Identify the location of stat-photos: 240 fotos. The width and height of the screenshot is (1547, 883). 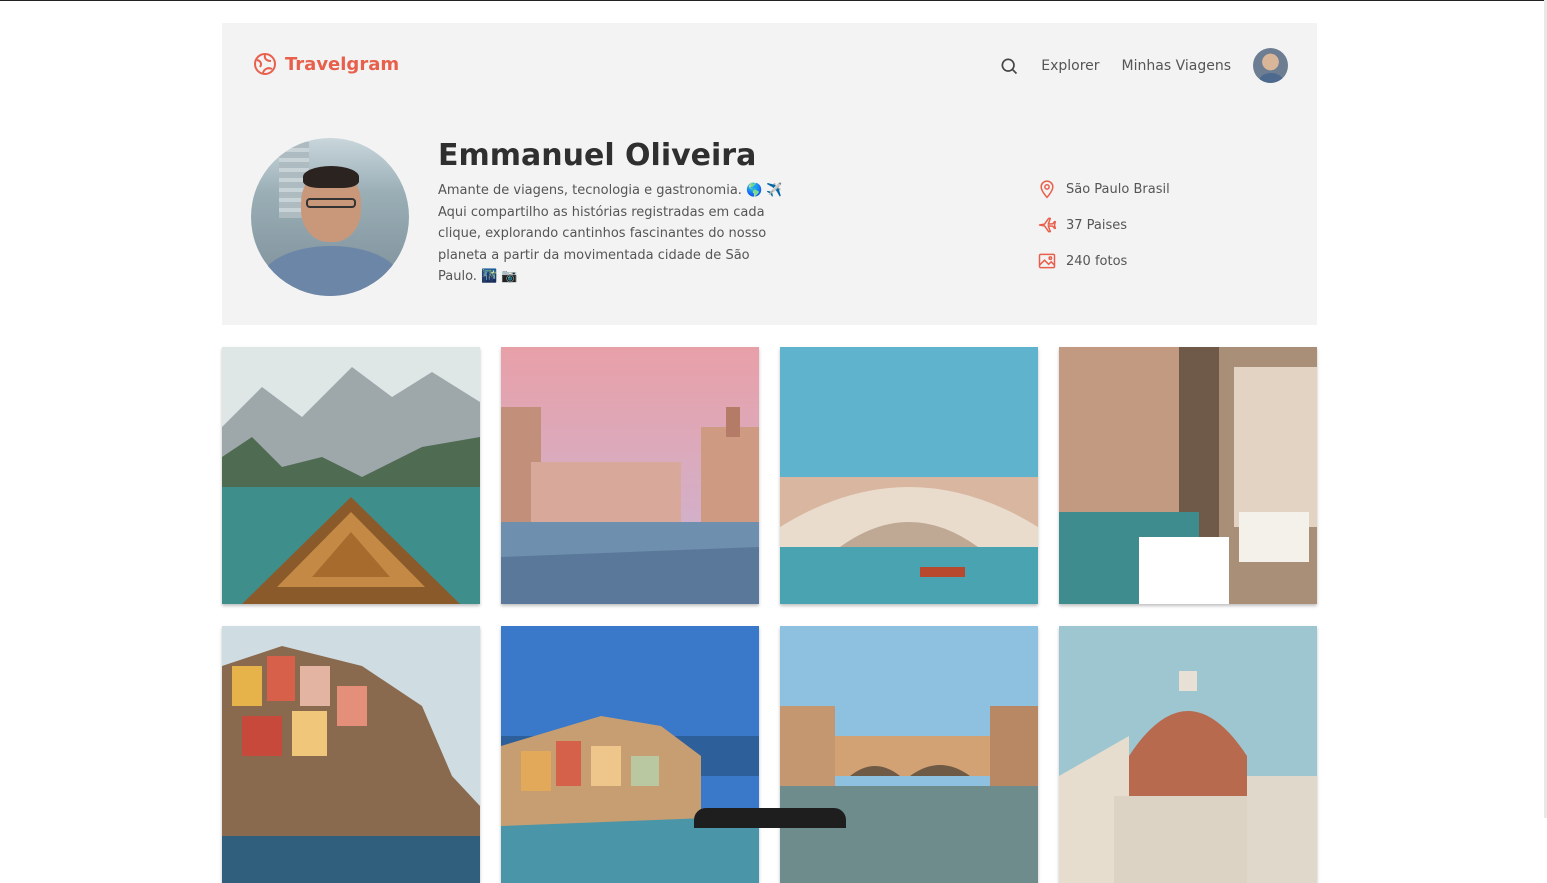
(1103, 261).